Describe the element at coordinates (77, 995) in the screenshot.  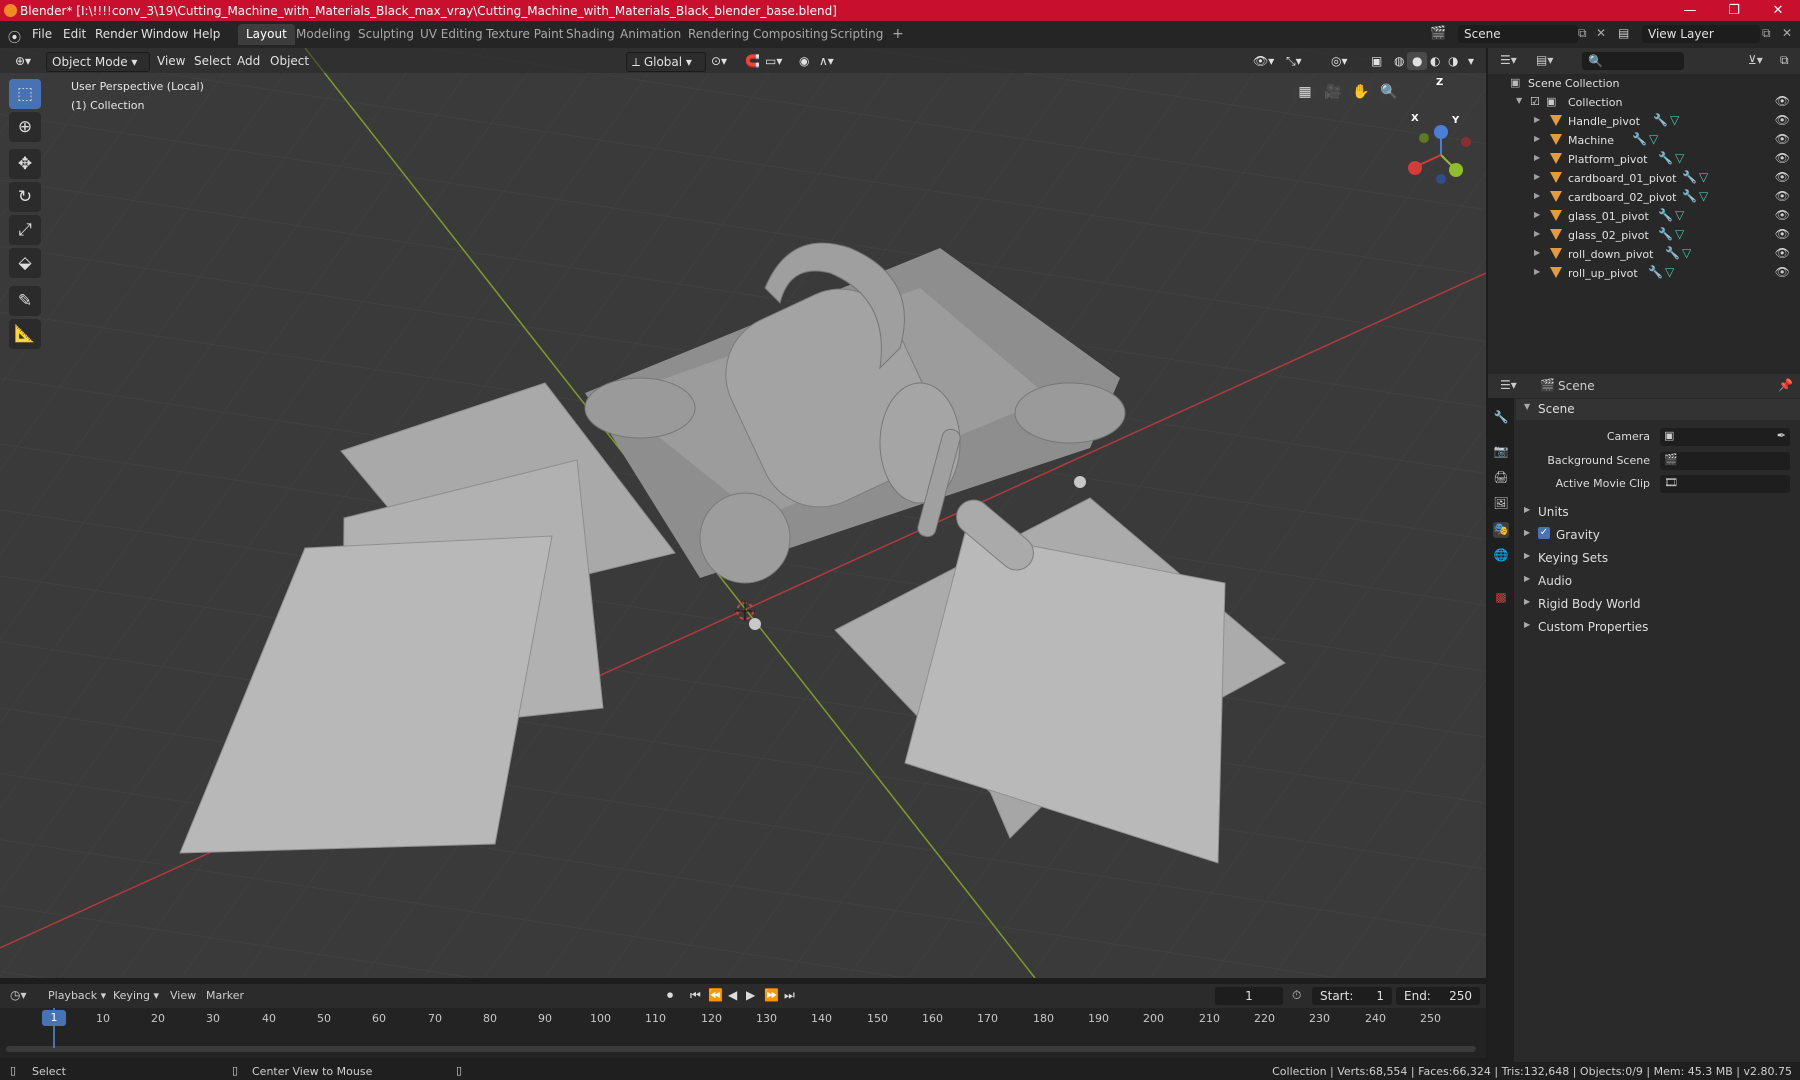
I see `timeline-menu-playback: Playback ▾` at that location.